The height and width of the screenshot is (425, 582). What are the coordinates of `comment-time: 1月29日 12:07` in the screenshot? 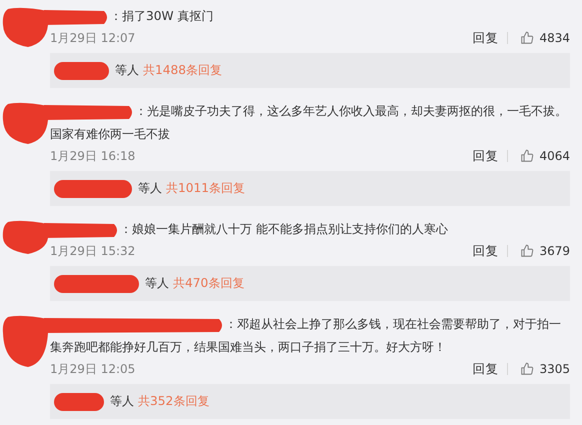 It's located at (93, 38).